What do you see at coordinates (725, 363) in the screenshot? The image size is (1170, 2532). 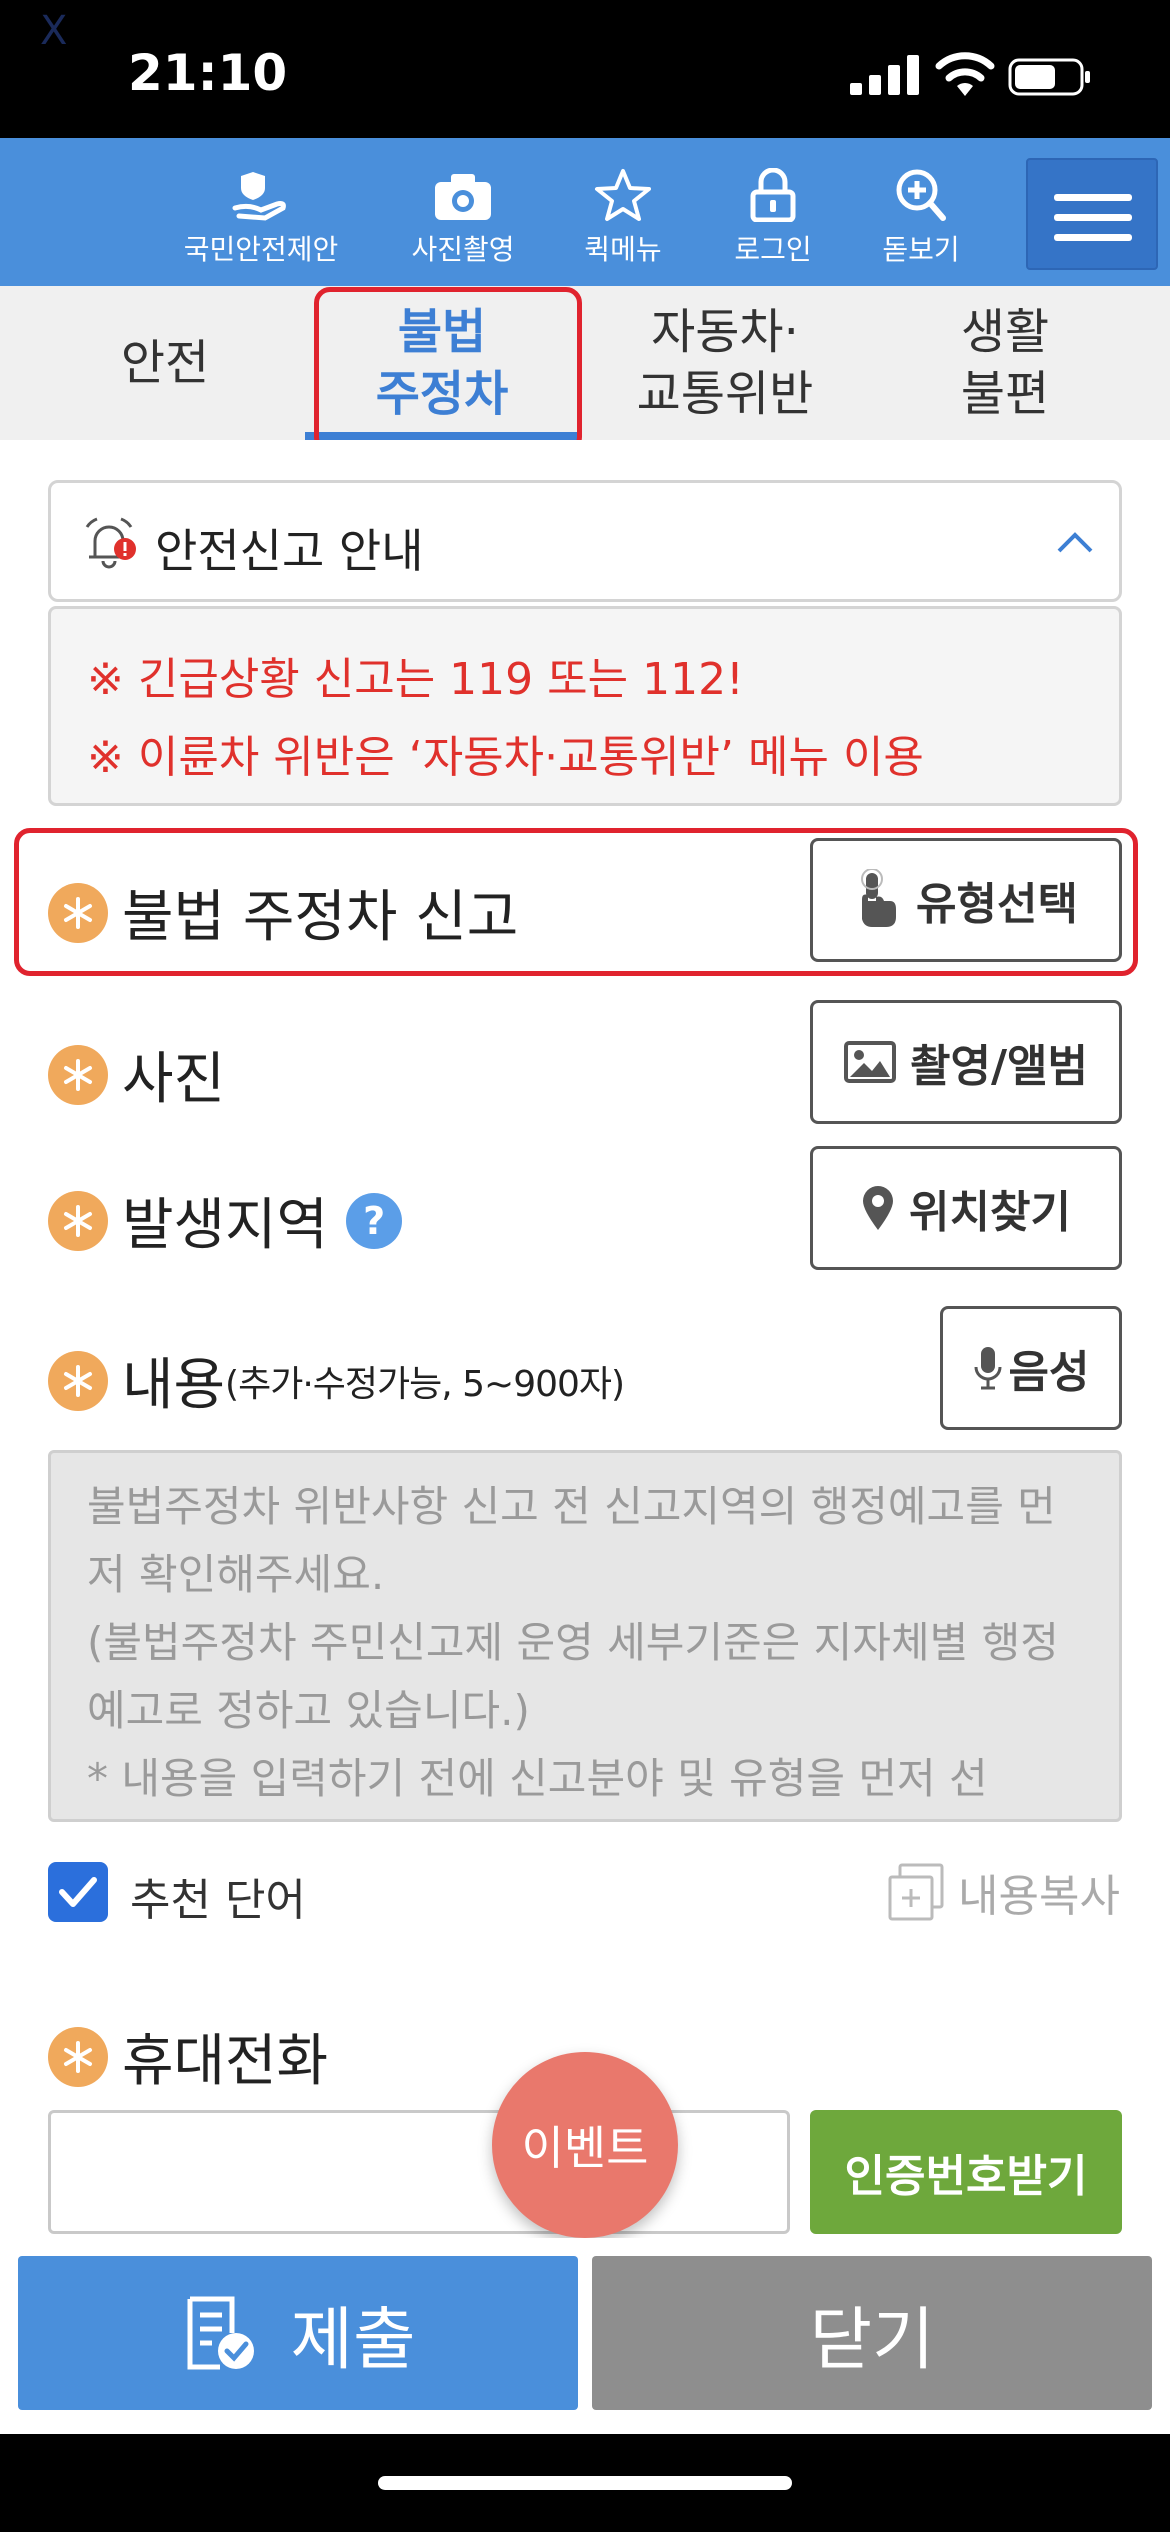 I see `tab-vehicle-traffic: 자동차· 교통위반` at bounding box center [725, 363].